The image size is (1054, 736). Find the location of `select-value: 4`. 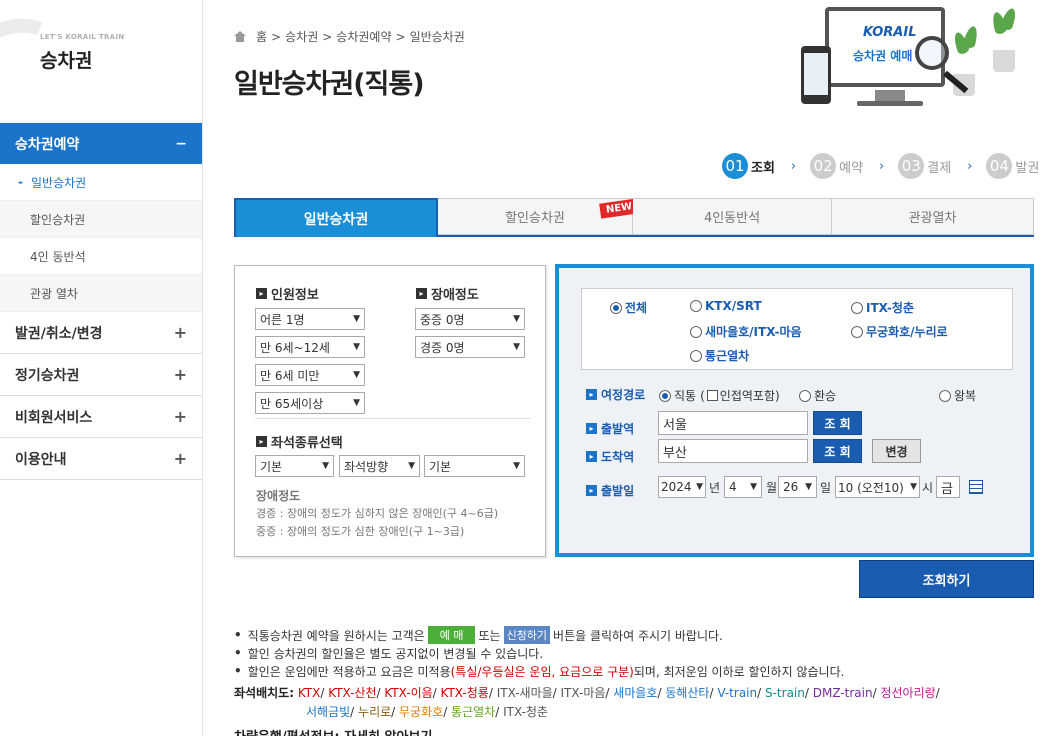

select-value: 4 is located at coordinates (733, 487).